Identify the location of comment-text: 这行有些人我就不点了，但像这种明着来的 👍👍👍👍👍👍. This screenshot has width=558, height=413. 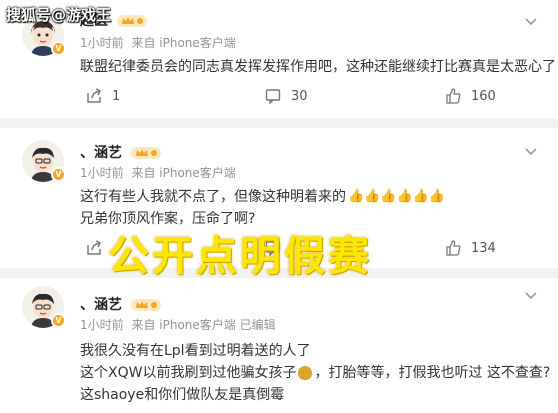
(262, 197).